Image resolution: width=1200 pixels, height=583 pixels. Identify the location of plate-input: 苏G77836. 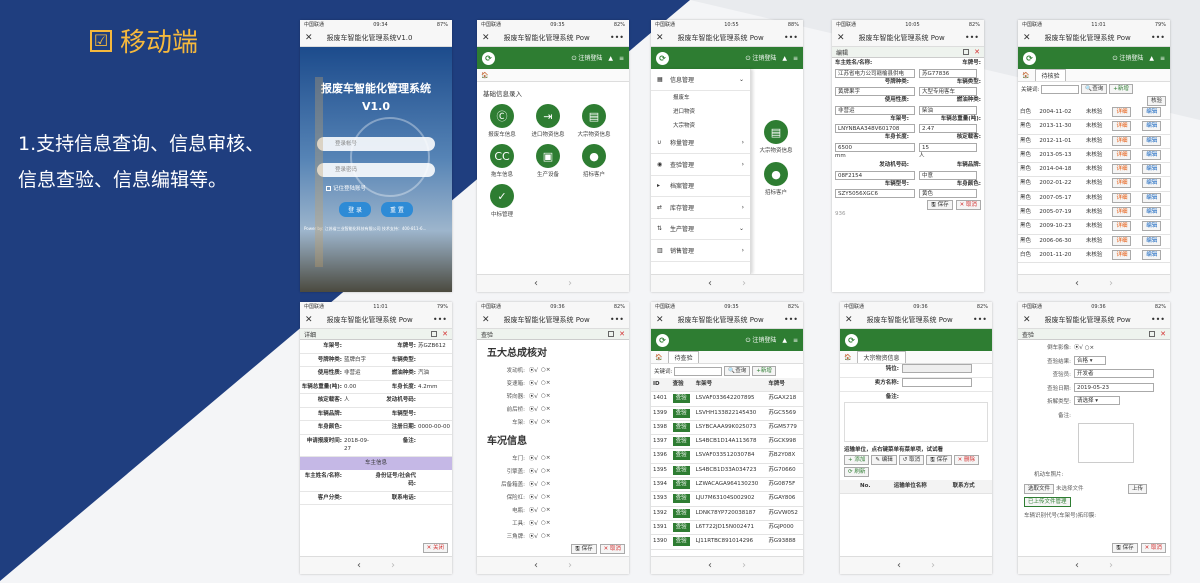
(948, 73).